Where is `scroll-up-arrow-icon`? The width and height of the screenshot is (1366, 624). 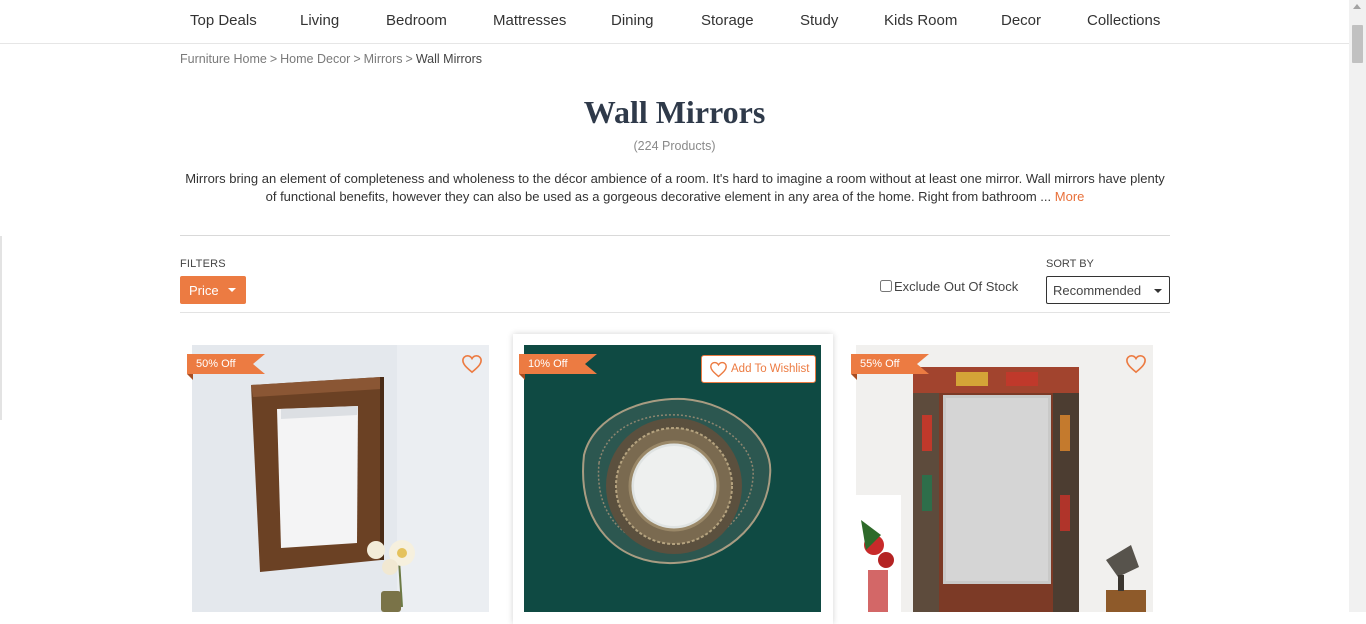 scroll-up-arrow-icon is located at coordinates (1357, 6).